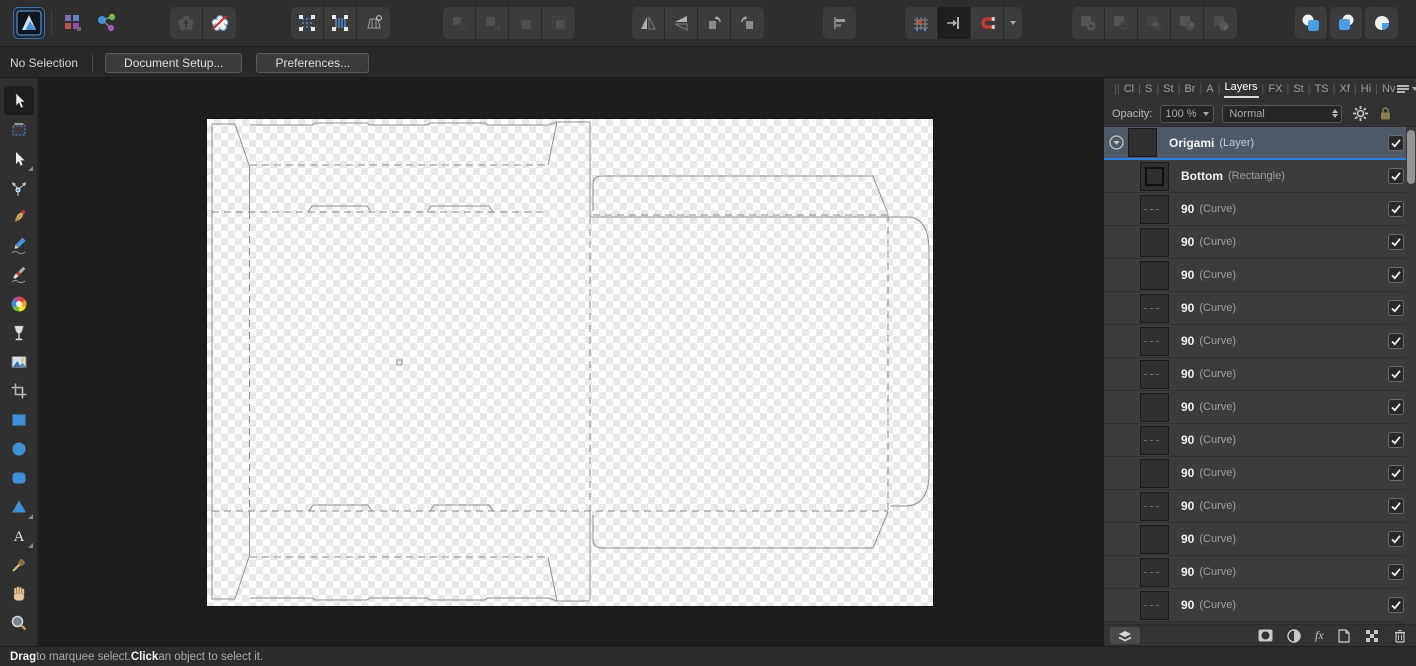  What do you see at coordinates (19, 216) in the screenshot?
I see `pen-tool` at bounding box center [19, 216].